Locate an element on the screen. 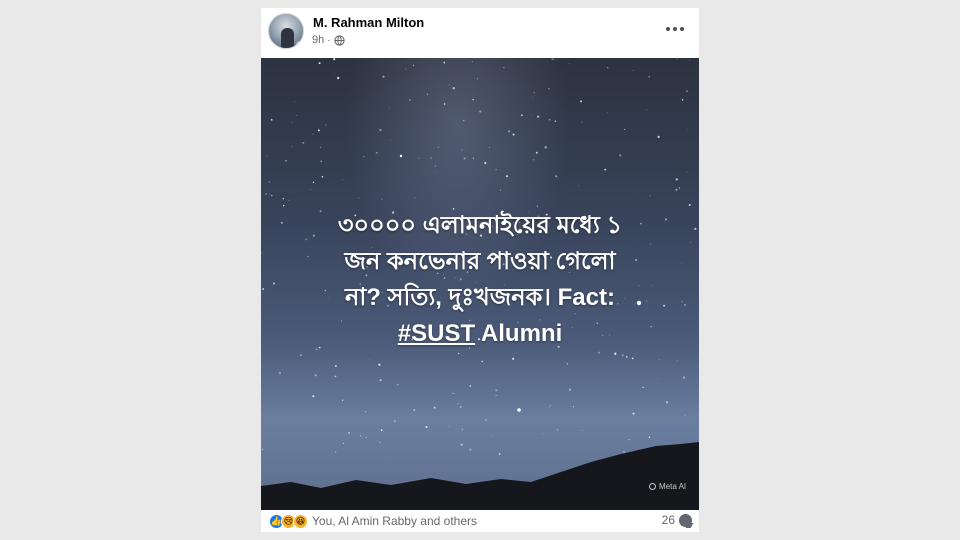  author-name: M. Rahman Milton is located at coordinates (368, 22).